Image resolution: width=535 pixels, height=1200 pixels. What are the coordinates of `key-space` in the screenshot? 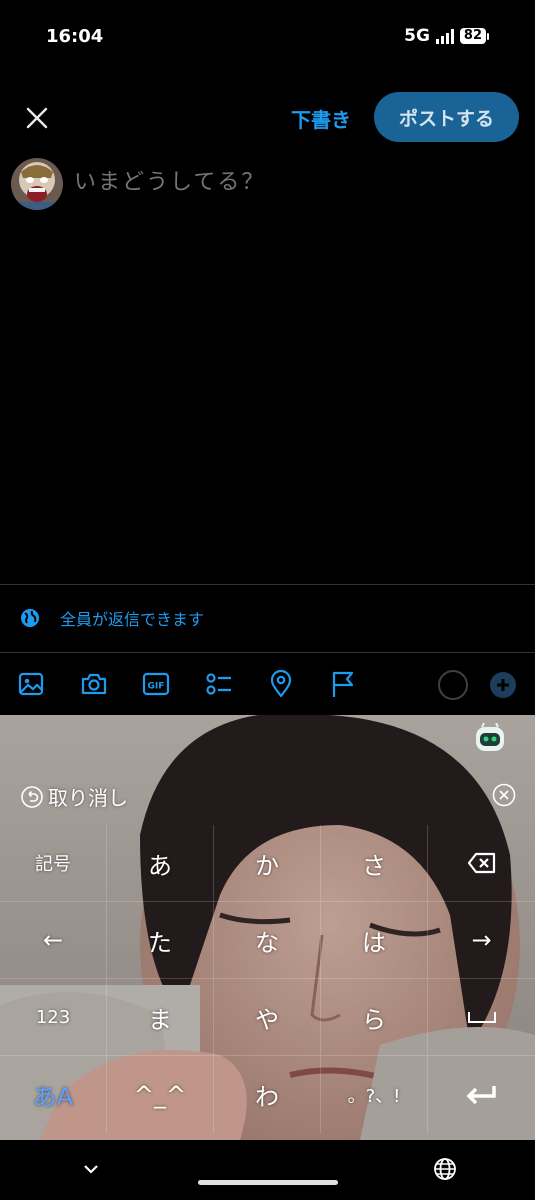 It's located at (481, 1017).